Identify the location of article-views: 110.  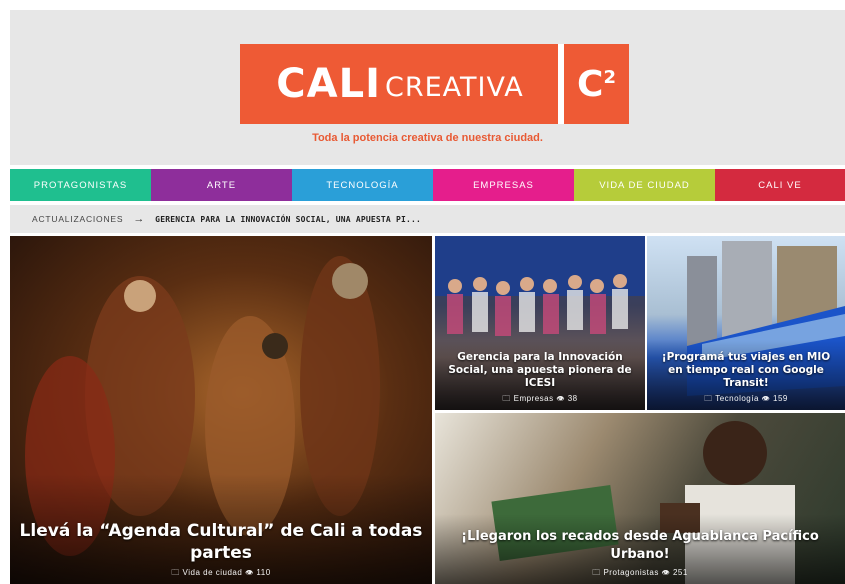
(263, 572).